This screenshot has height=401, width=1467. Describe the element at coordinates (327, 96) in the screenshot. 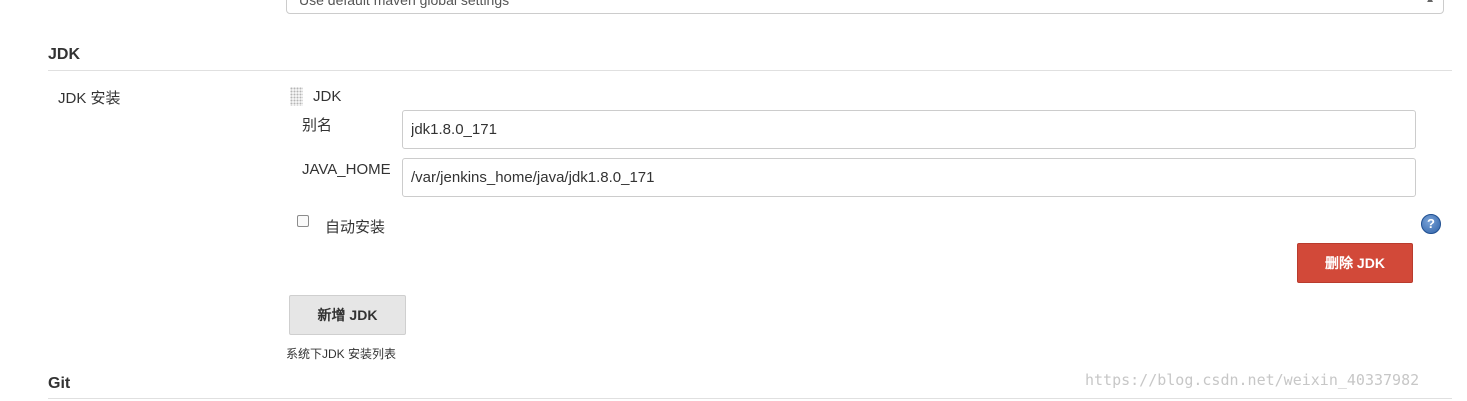

I see `jdk-item-header: JDK` at that location.